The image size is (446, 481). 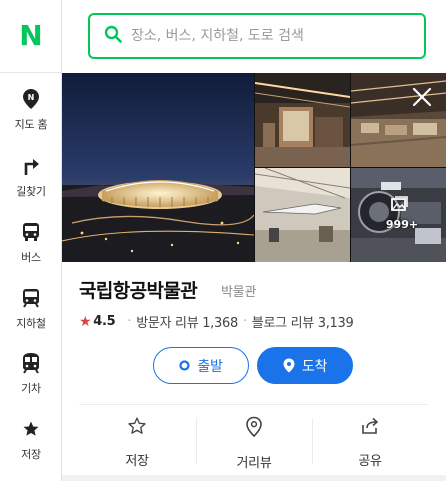 I want to click on nav-item-train: 기차, so click(x=31, y=381).